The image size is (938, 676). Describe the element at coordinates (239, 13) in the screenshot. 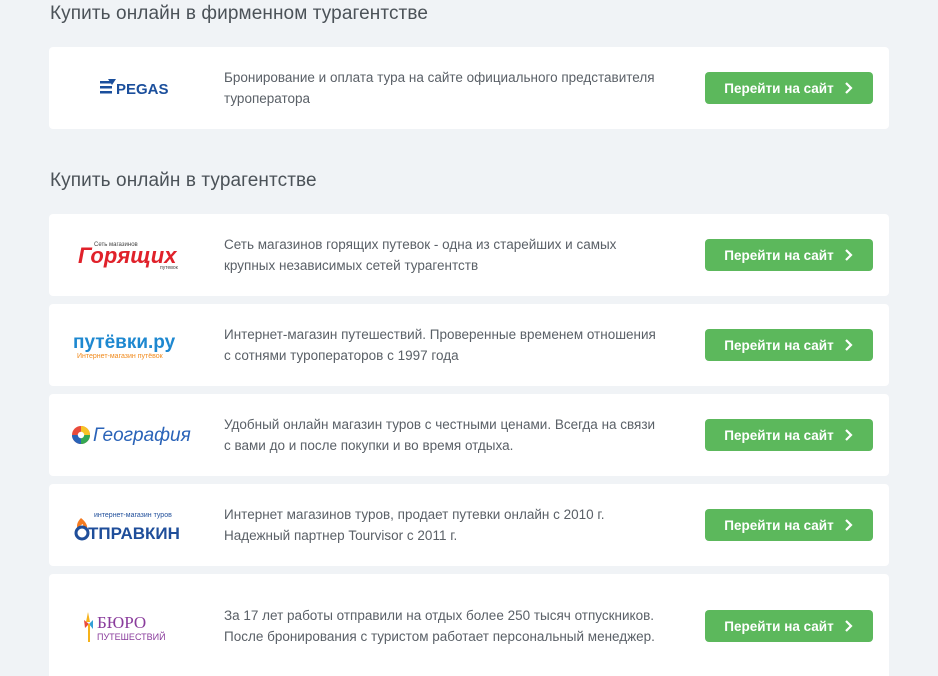

I see `section-title-brand: Купить онлайн в фирменном турагентстве` at that location.